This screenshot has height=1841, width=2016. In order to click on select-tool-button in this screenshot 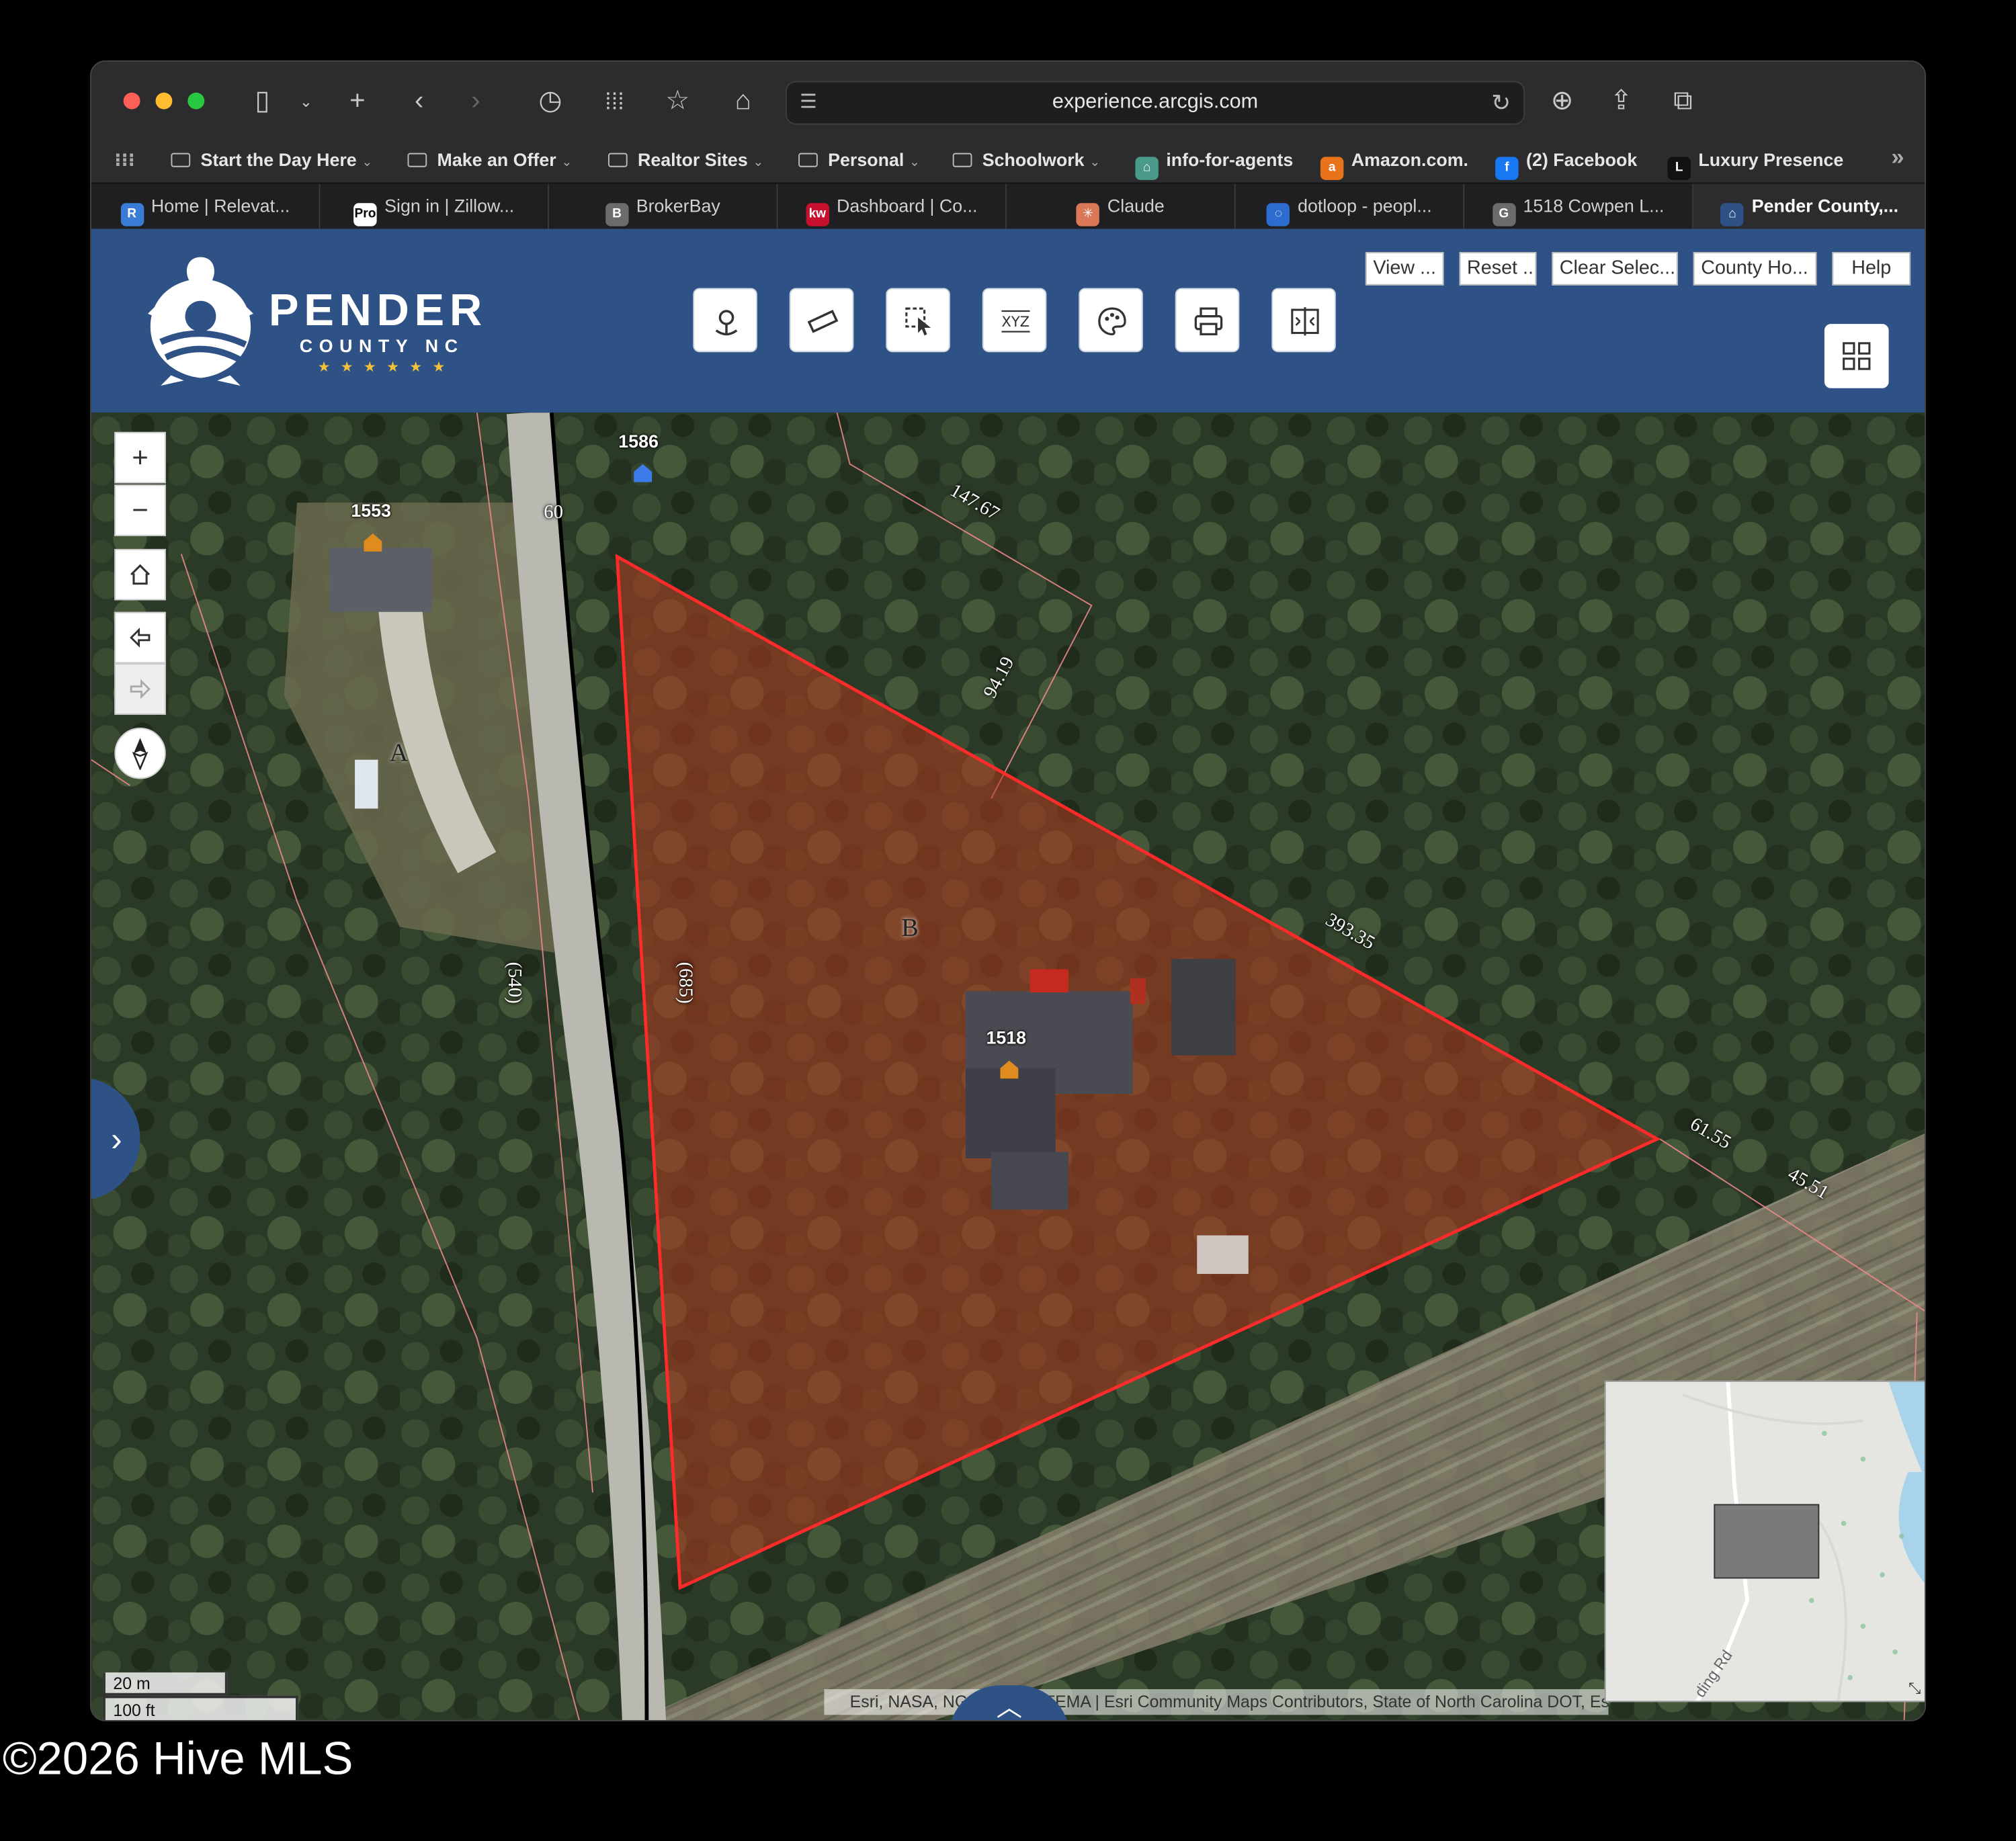, I will do `click(918, 320)`.